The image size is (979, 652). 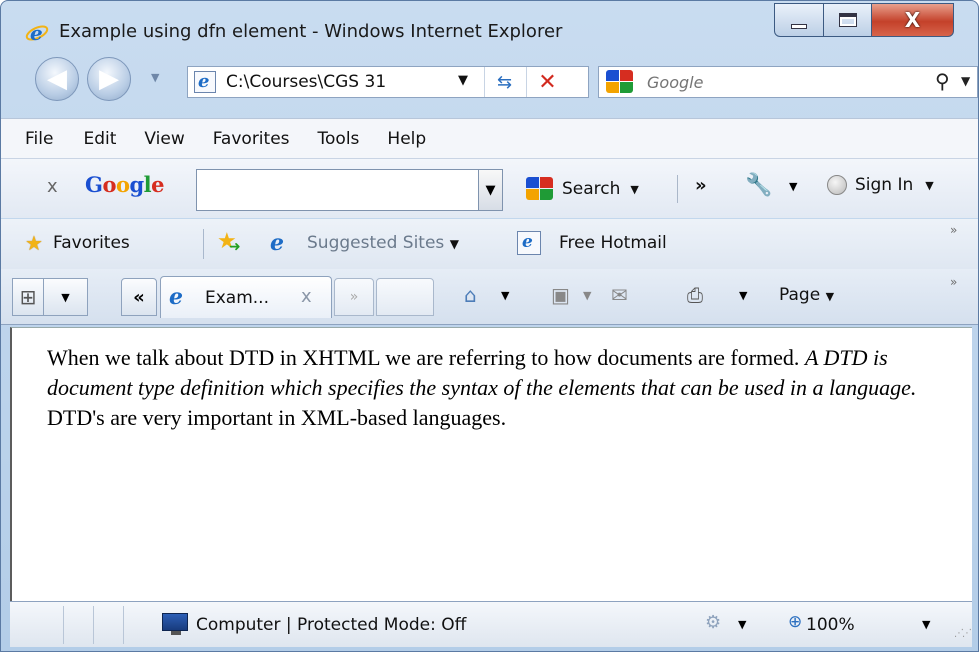 I want to click on tab-active: e Exam... x, so click(x=246, y=297).